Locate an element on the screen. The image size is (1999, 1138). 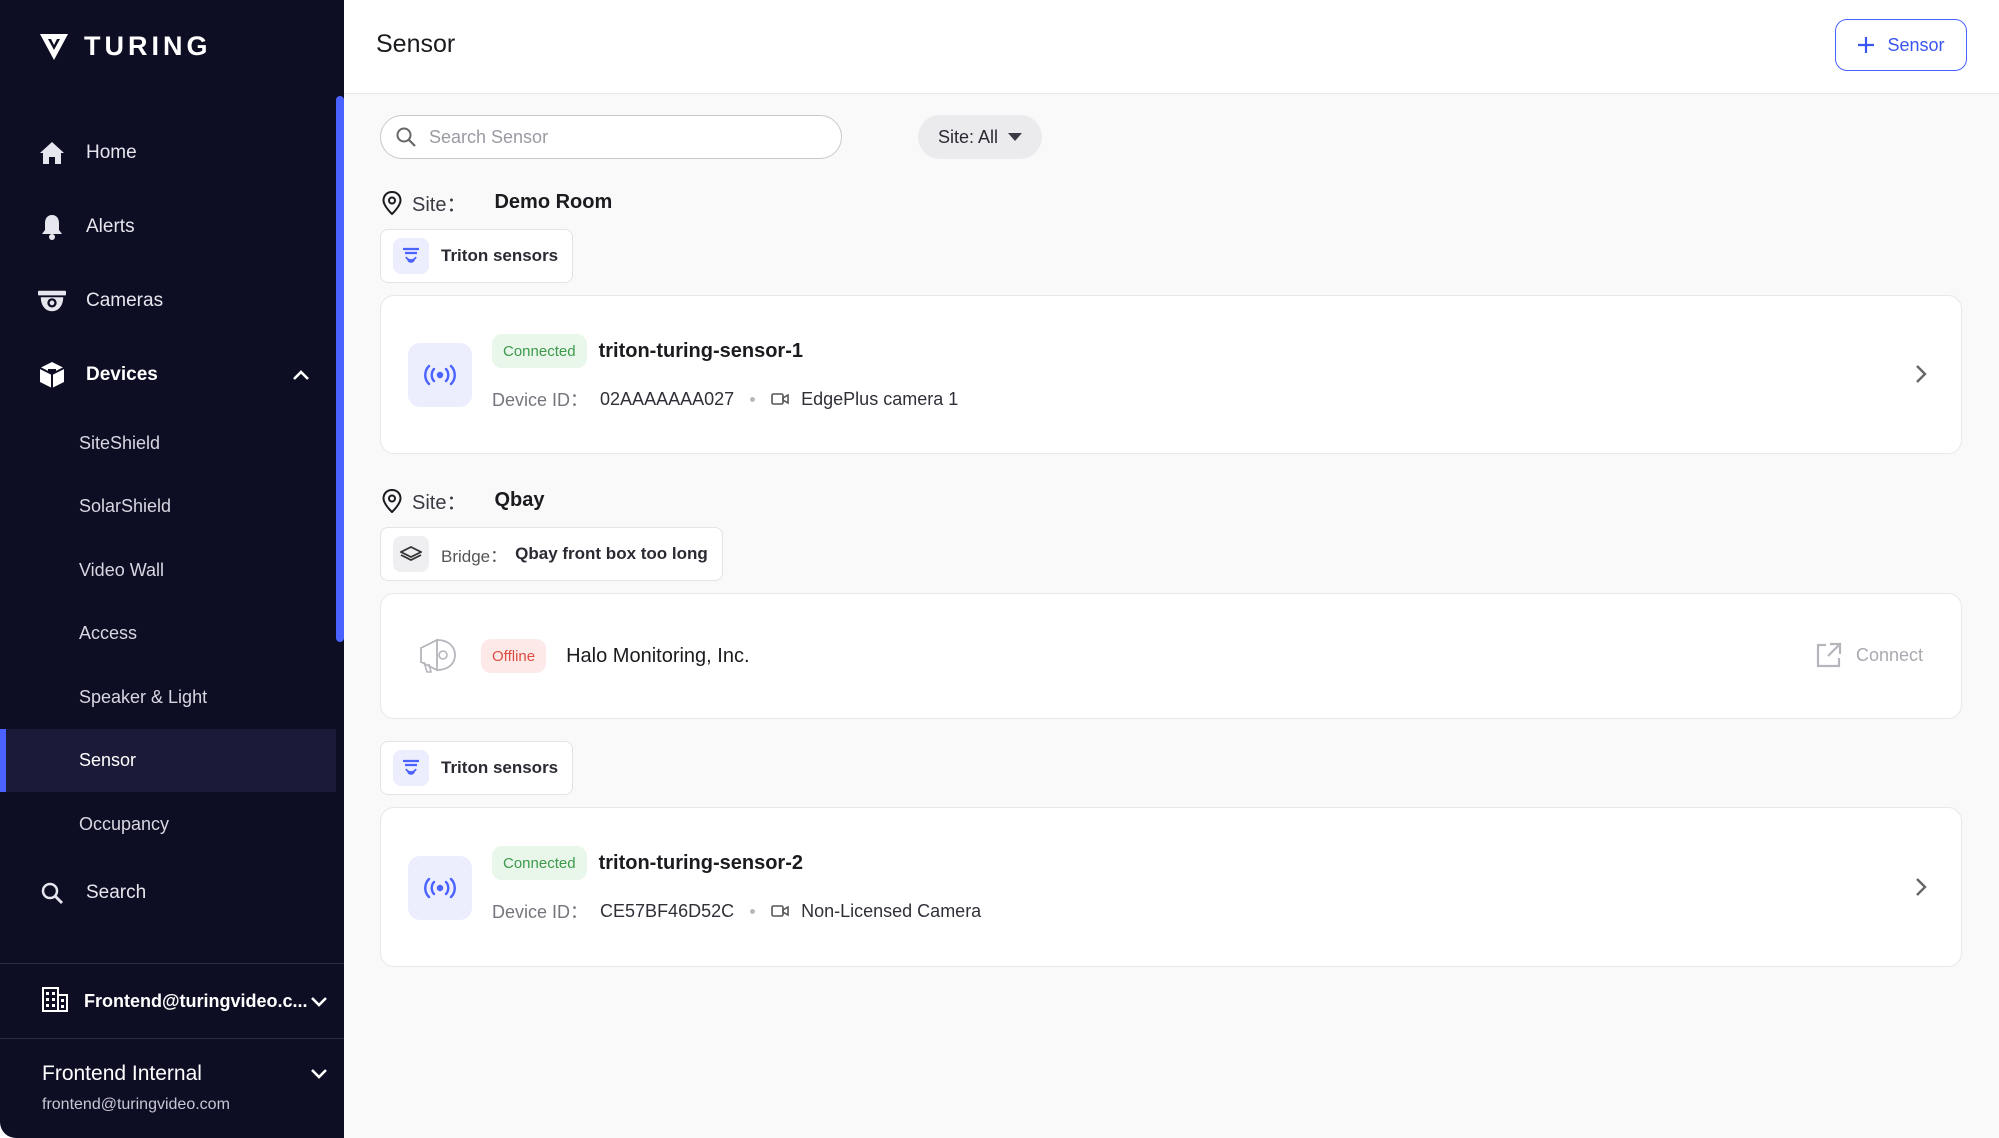
linked-camera: EdgePlus camera 1 is located at coordinates (880, 398).